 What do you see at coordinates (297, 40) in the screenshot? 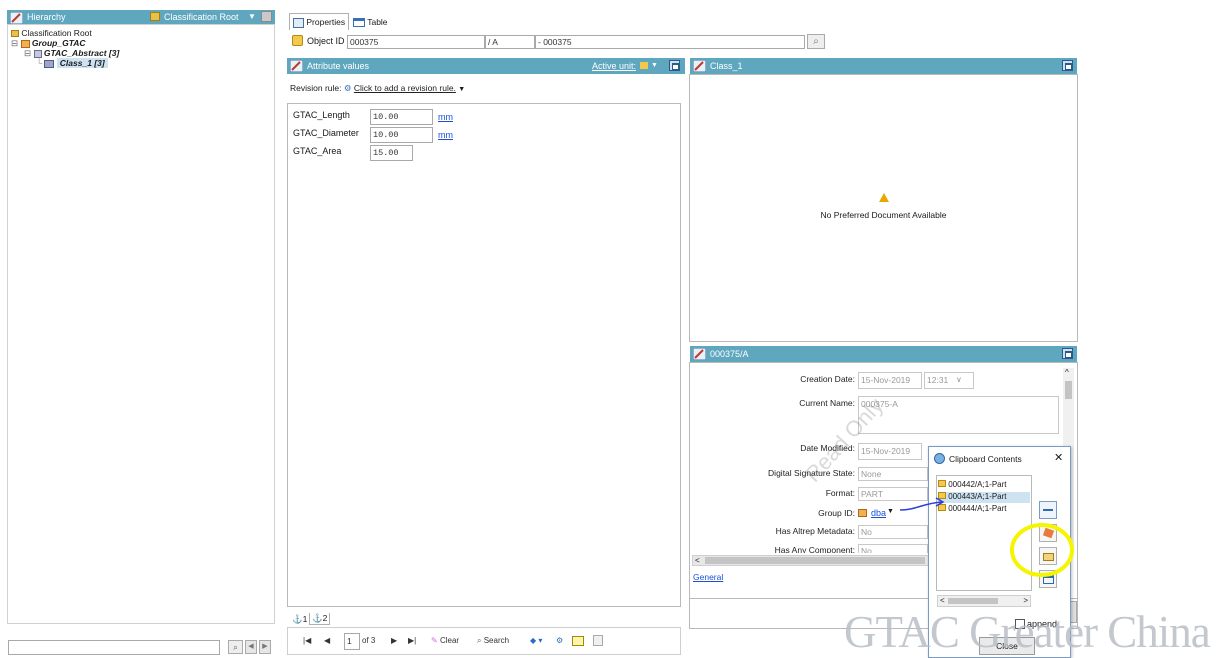
I see `item-revision-icon` at bounding box center [297, 40].